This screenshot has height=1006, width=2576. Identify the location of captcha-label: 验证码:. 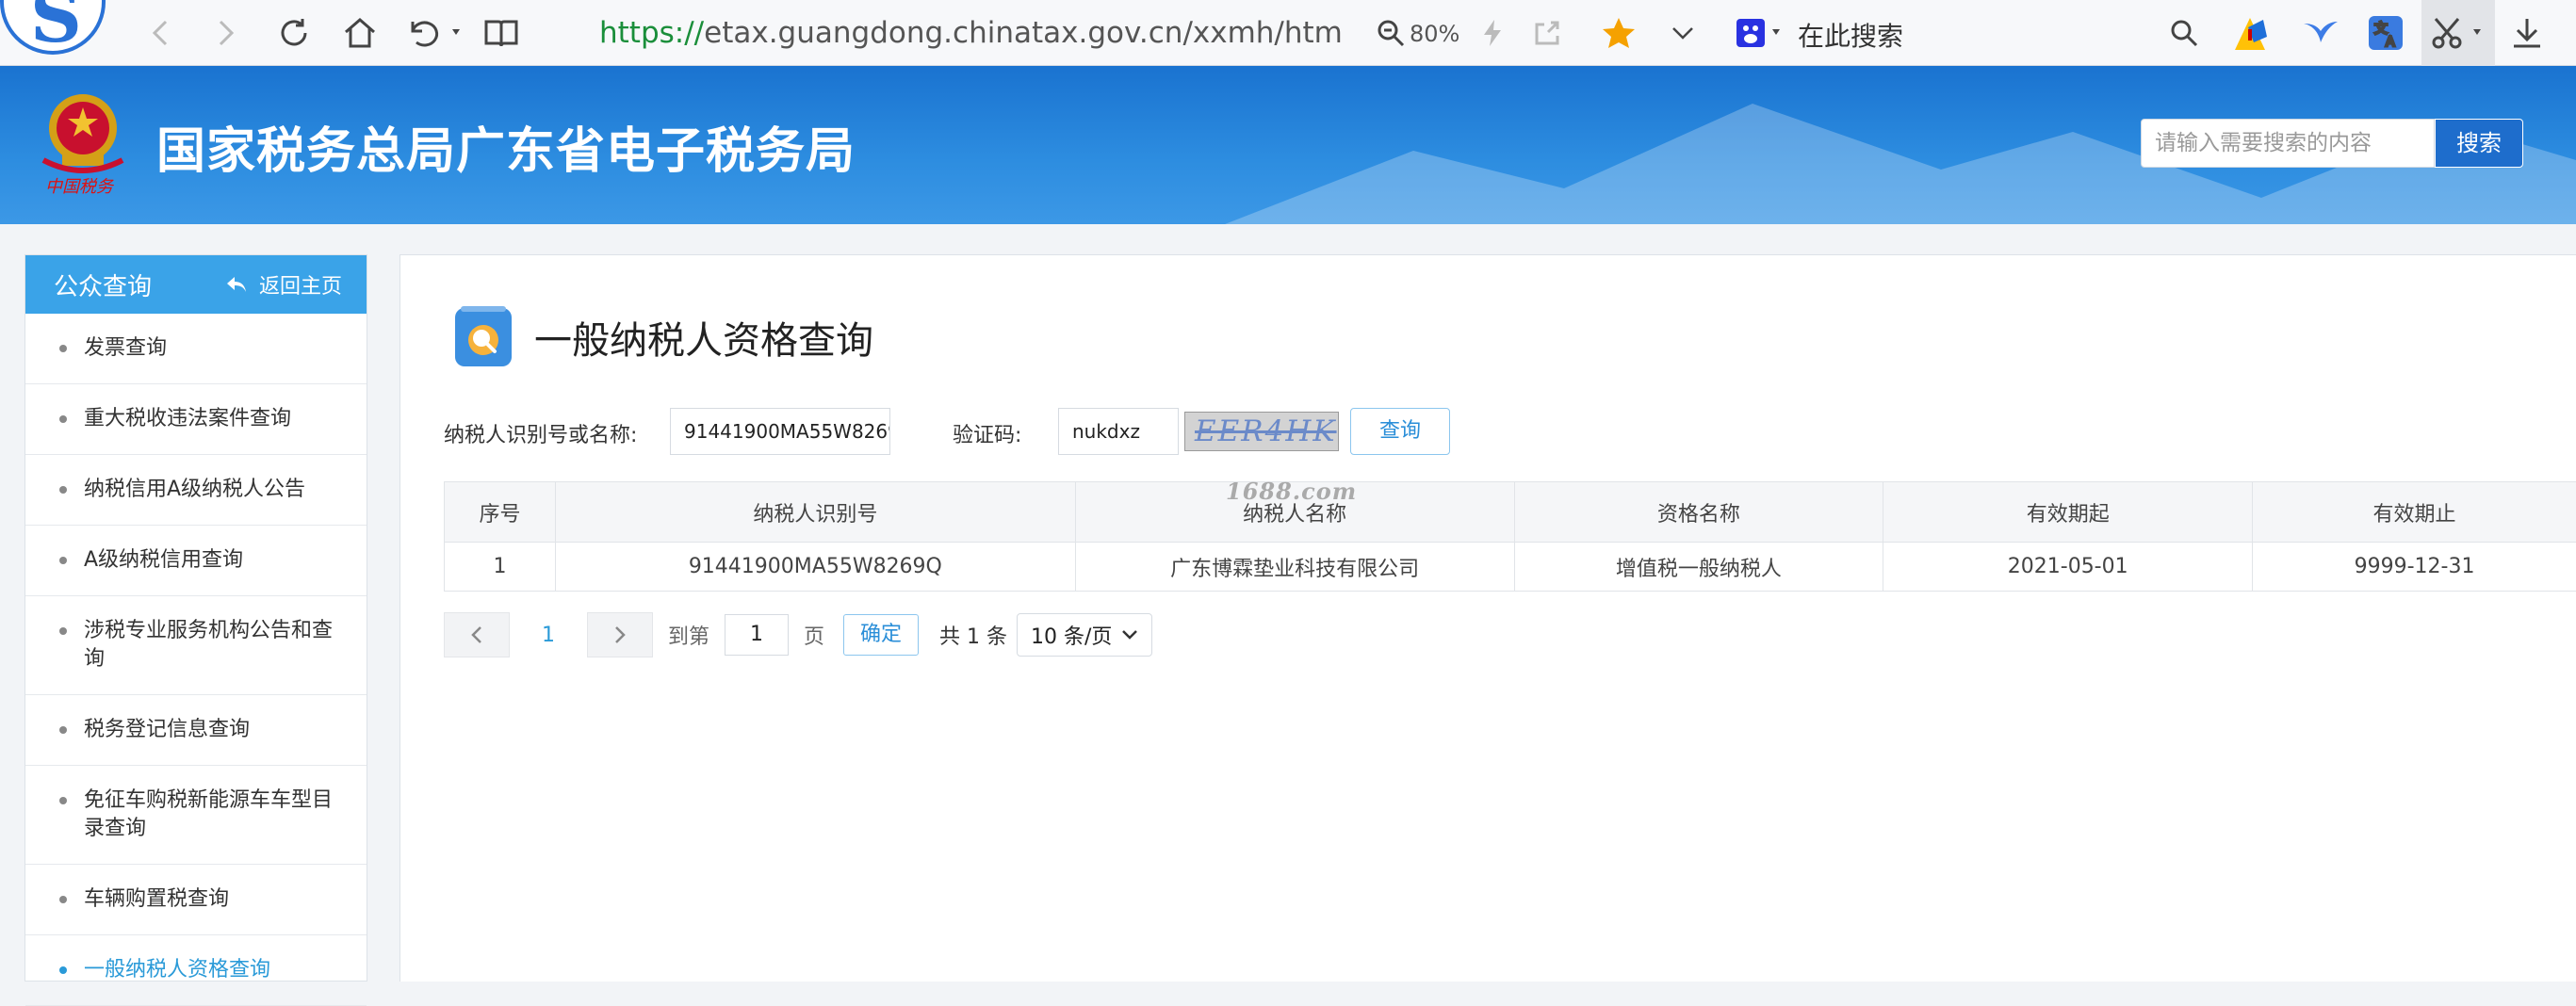
(987, 436).